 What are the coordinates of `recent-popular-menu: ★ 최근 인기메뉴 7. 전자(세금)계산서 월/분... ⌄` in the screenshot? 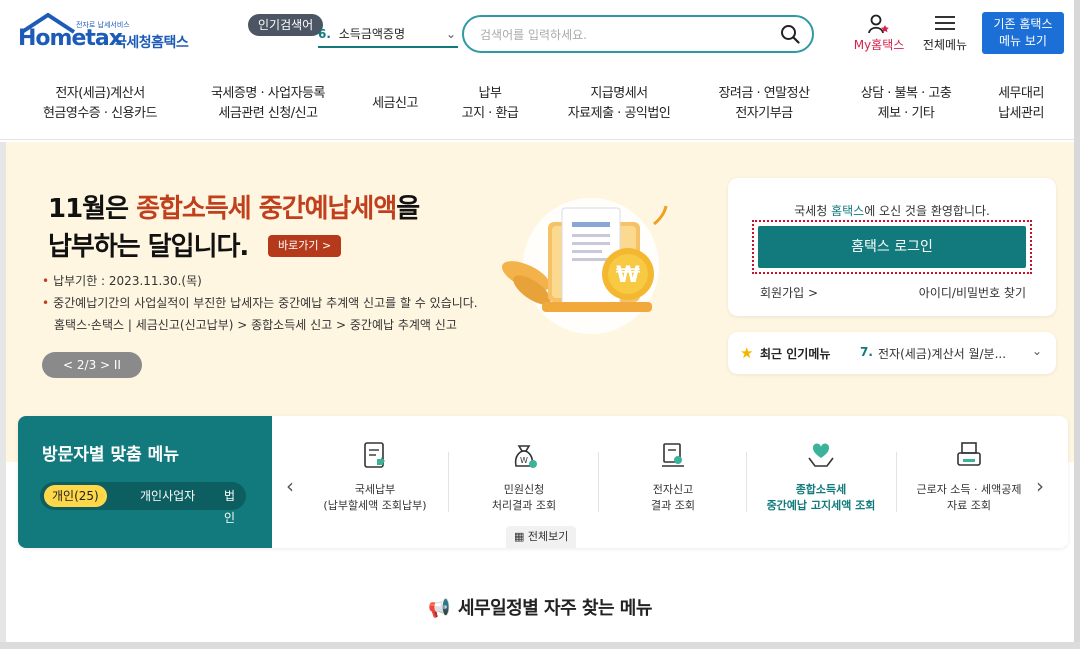 It's located at (892, 353).